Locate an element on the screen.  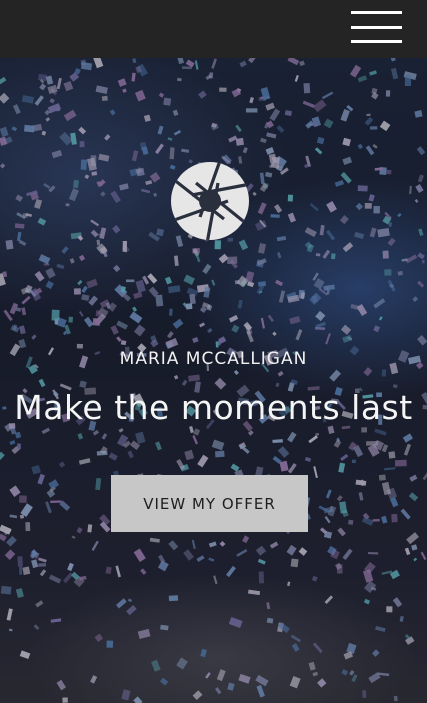
hamburger-menu-icon is located at coordinates (376, 27).